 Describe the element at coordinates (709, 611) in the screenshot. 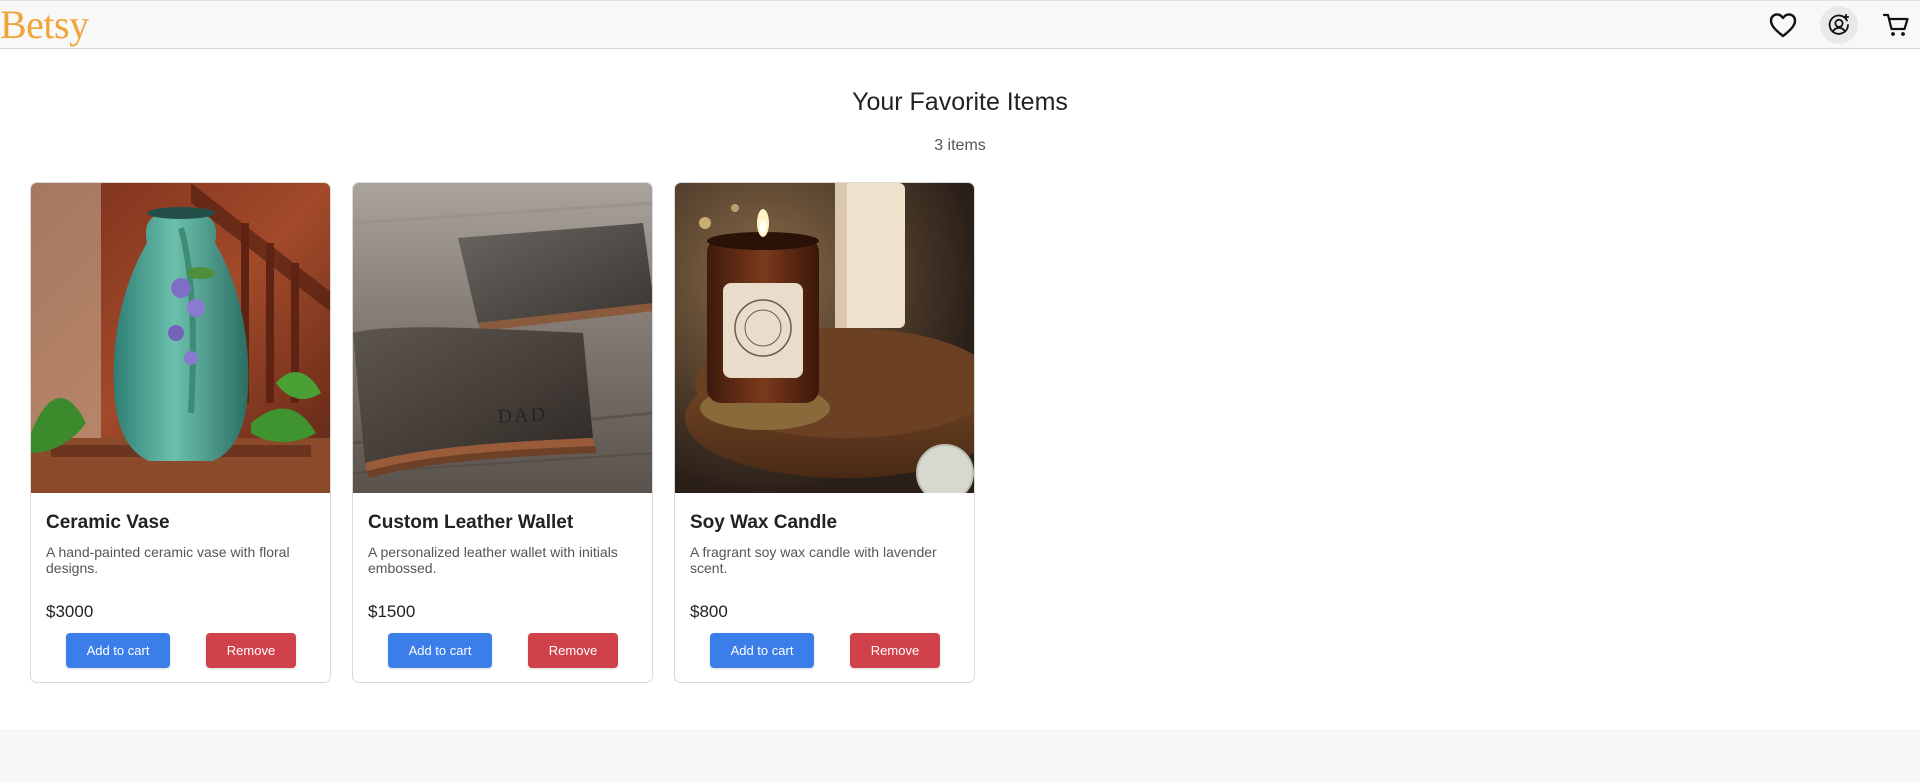

I see `item-price: $800` at that location.